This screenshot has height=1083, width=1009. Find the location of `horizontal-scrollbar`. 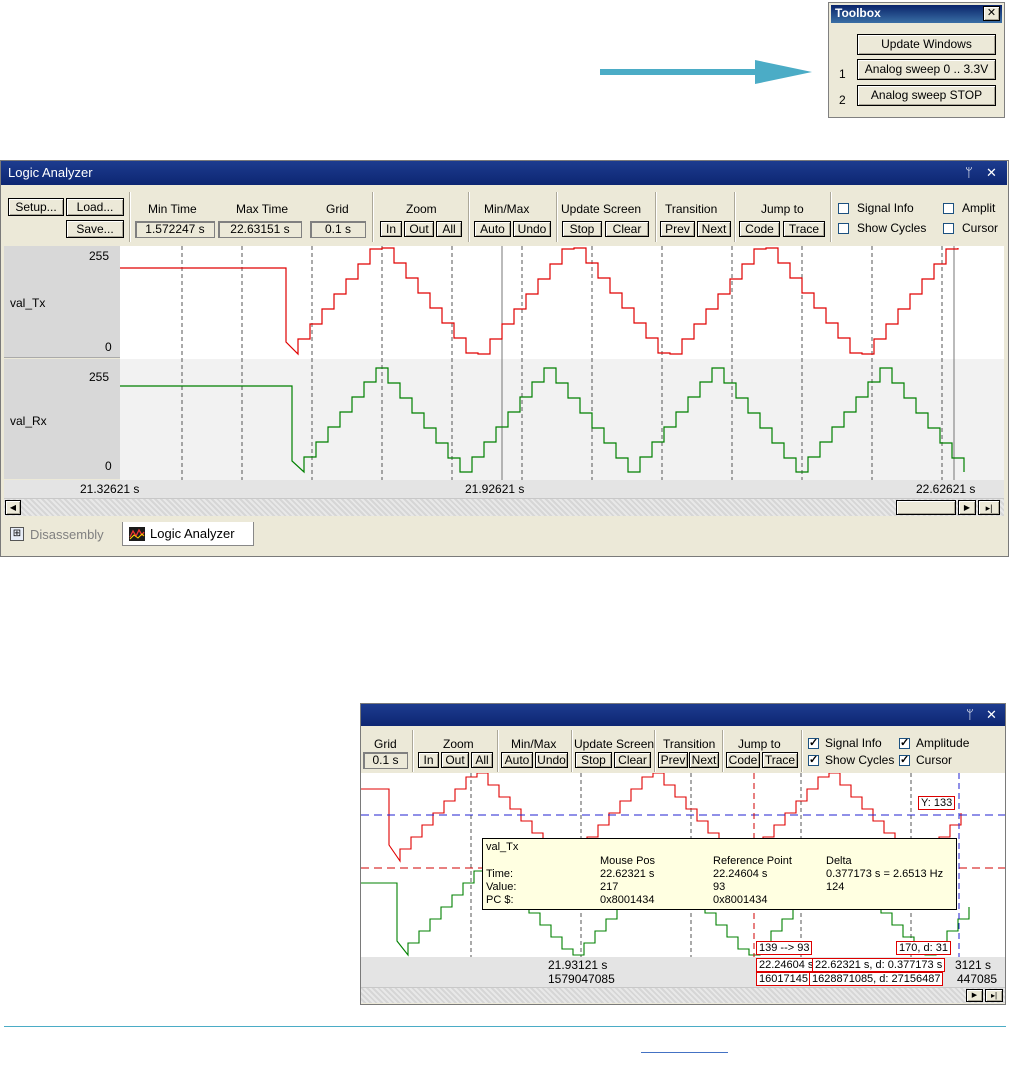

horizontal-scrollbar is located at coordinates (504, 507).